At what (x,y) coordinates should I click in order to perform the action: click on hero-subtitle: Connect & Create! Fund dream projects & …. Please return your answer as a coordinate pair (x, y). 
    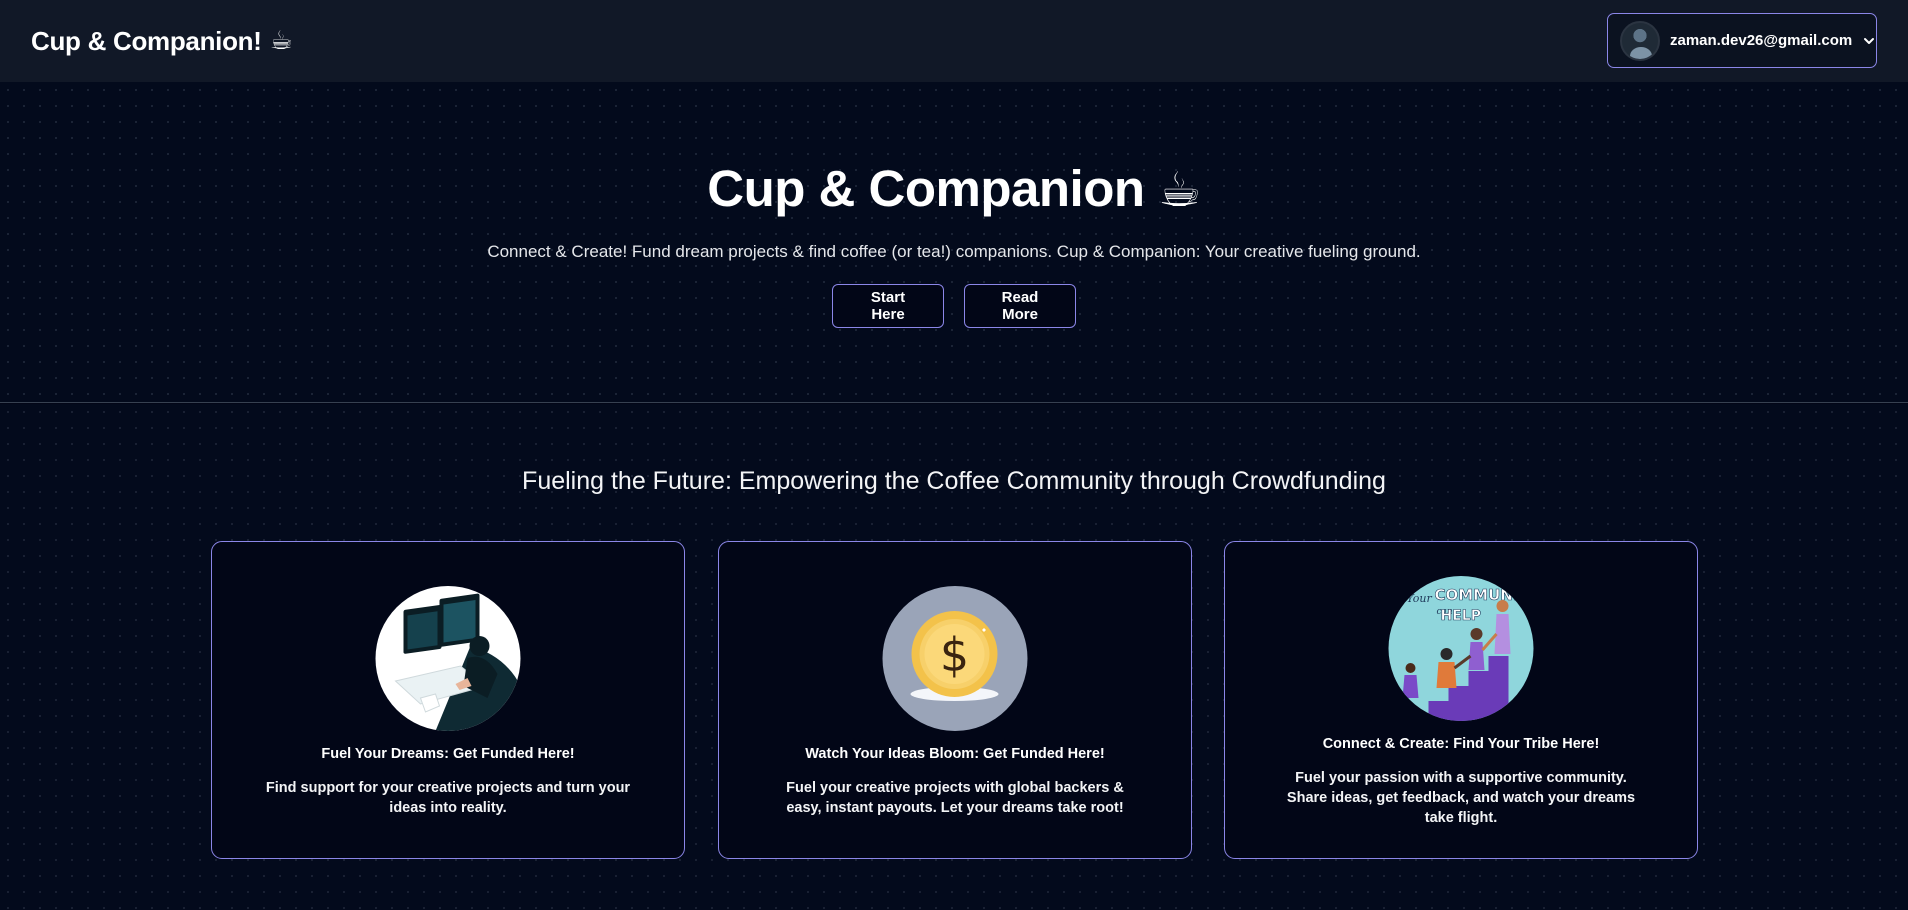
    Looking at the image, I should click on (954, 251).